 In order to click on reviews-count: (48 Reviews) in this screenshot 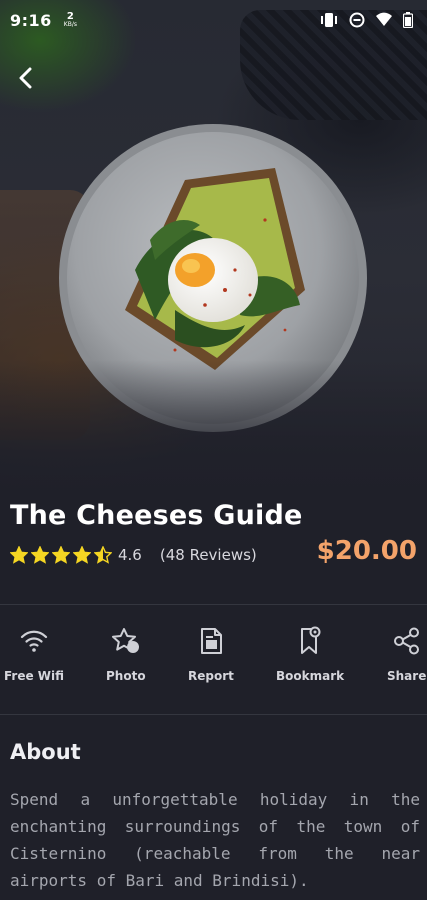, I will do `click(208, 555)`.